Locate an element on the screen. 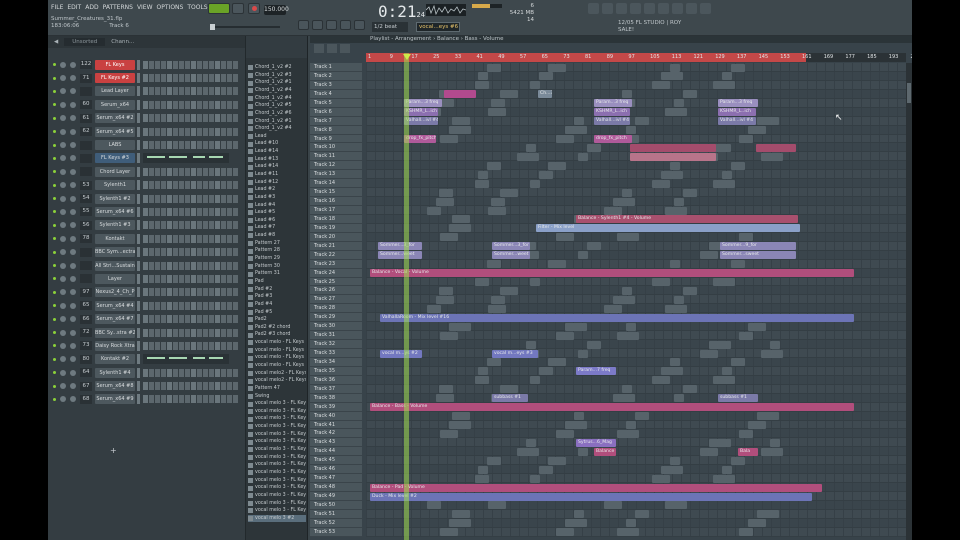  menu-add: ADD is located at coordinates (91, 7).